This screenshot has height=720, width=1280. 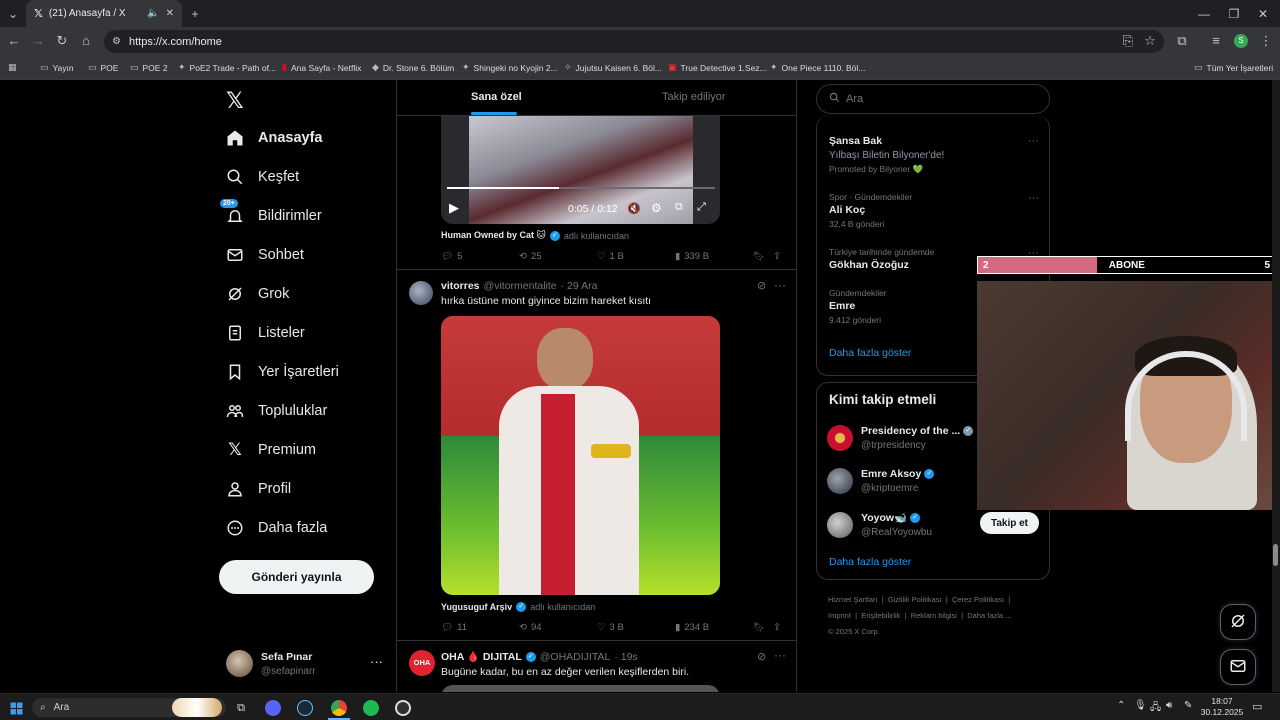 What do you see at coordinates (271, 214) in the screenshot?
I see `nav-notifications: 20+ Bildirimler` at bounding box center [271, 214].